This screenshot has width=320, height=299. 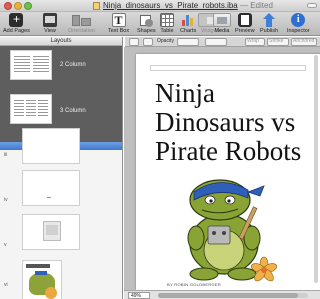 What do you see at coordinates (73, 65) in the screenshot?
I see `layout-label: 2 Column` at bounding box center [73, 65].